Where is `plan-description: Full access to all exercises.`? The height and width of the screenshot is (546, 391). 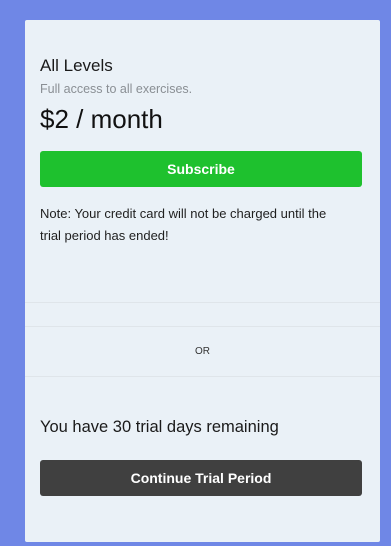
plan-description: Full access to all exercises. is located at coordinates (116, 89).